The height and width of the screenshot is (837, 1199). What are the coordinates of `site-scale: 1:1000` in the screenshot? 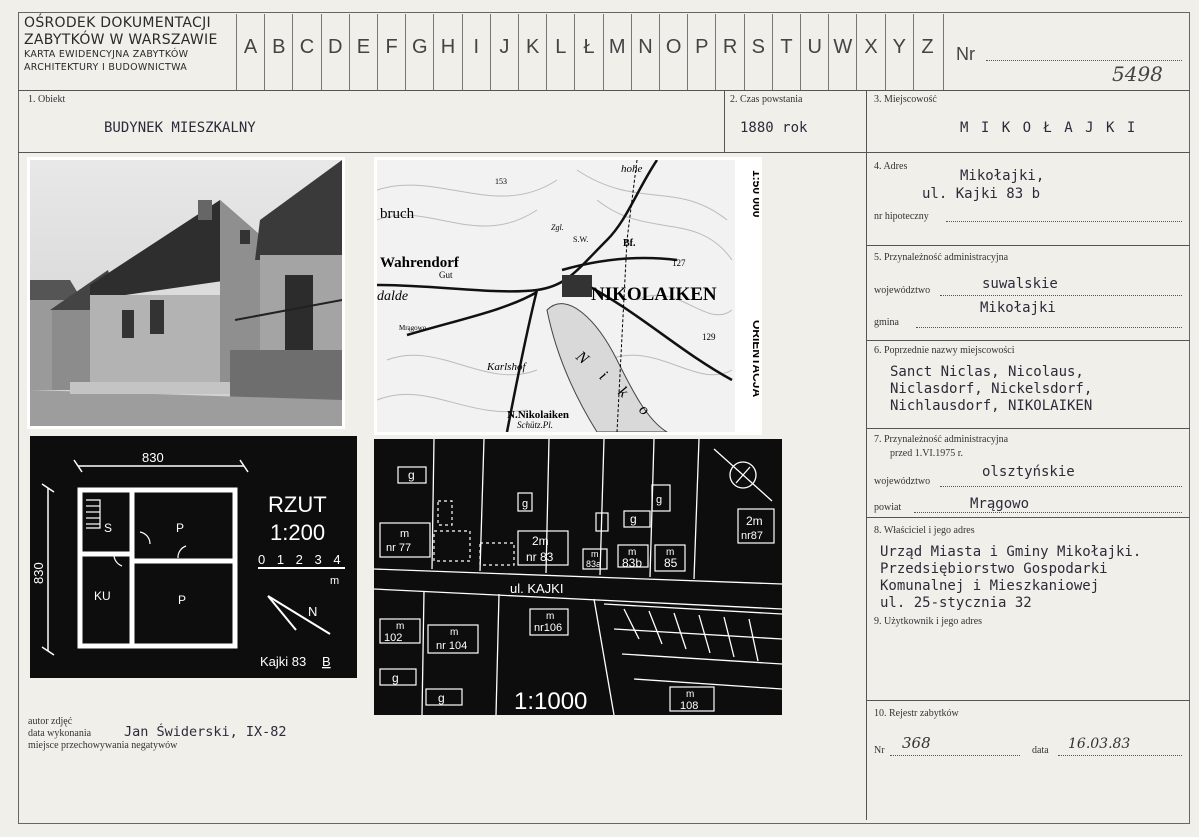 It's located at (550, 701).